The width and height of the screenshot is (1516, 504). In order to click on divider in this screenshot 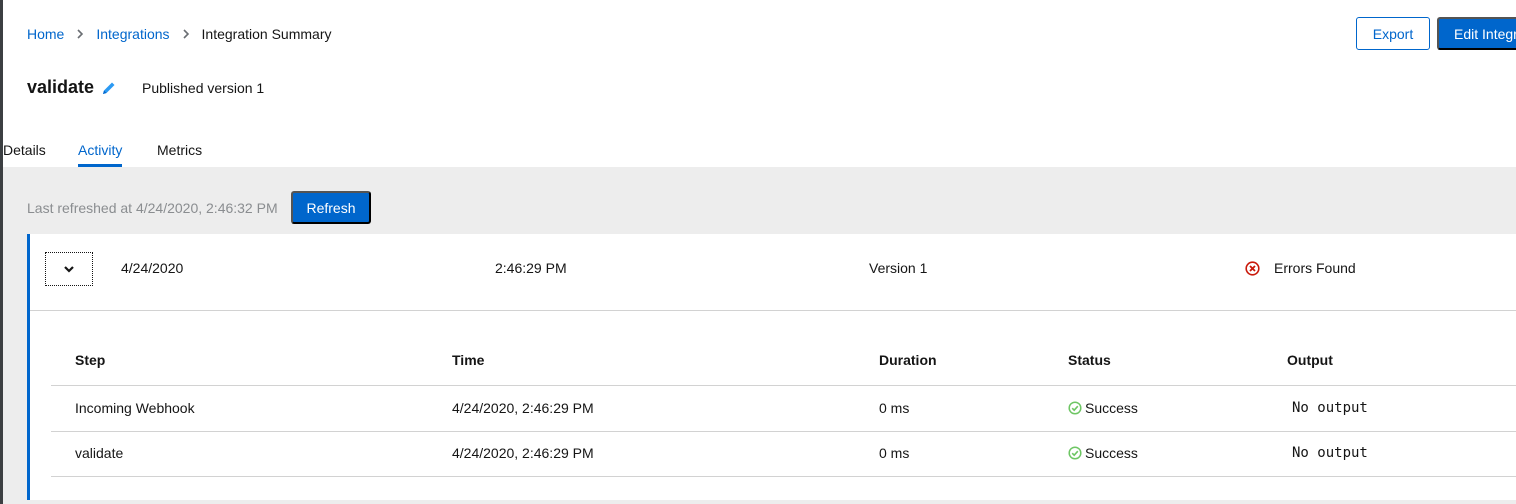, I will do `click(773, 310)`.